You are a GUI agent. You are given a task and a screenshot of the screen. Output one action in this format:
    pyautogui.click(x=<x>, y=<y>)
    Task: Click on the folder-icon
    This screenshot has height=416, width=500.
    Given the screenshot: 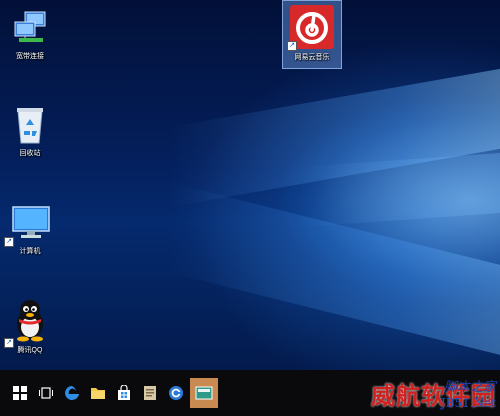 What is the action you would take?
    pyautogui.click(x=98, y=393)
    